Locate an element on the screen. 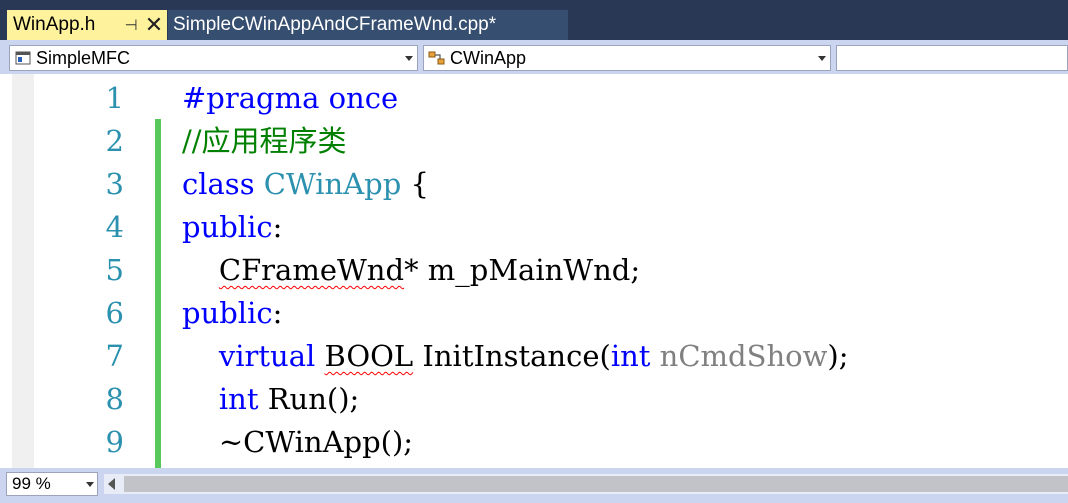 The image size is (1068, 503). code-token: BOOL is located at coordinates (369, 356).